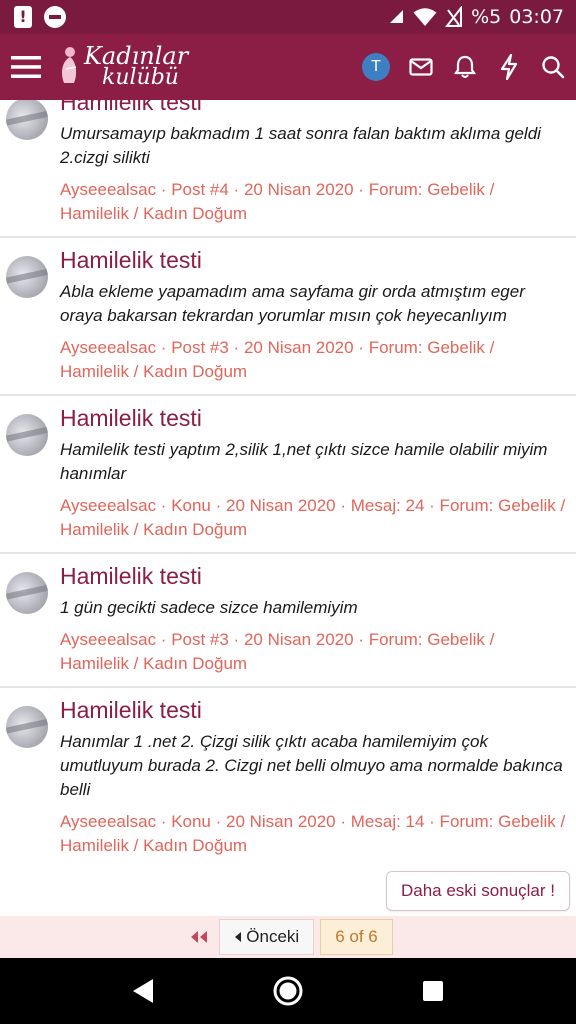 Image resolution: width=576 pixels, height=1024 pixels. I want to click on site-logo: Kadınlar kulübü, so click(122, 67).